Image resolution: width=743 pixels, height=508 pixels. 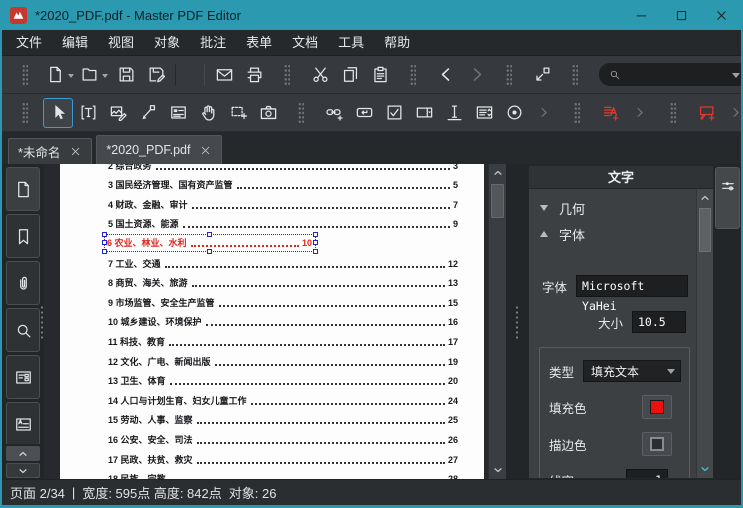 What do you see at coordinates (305, 43) in the screenshot?
I see `menu-document: 文档` at bounding box center [305, 43].